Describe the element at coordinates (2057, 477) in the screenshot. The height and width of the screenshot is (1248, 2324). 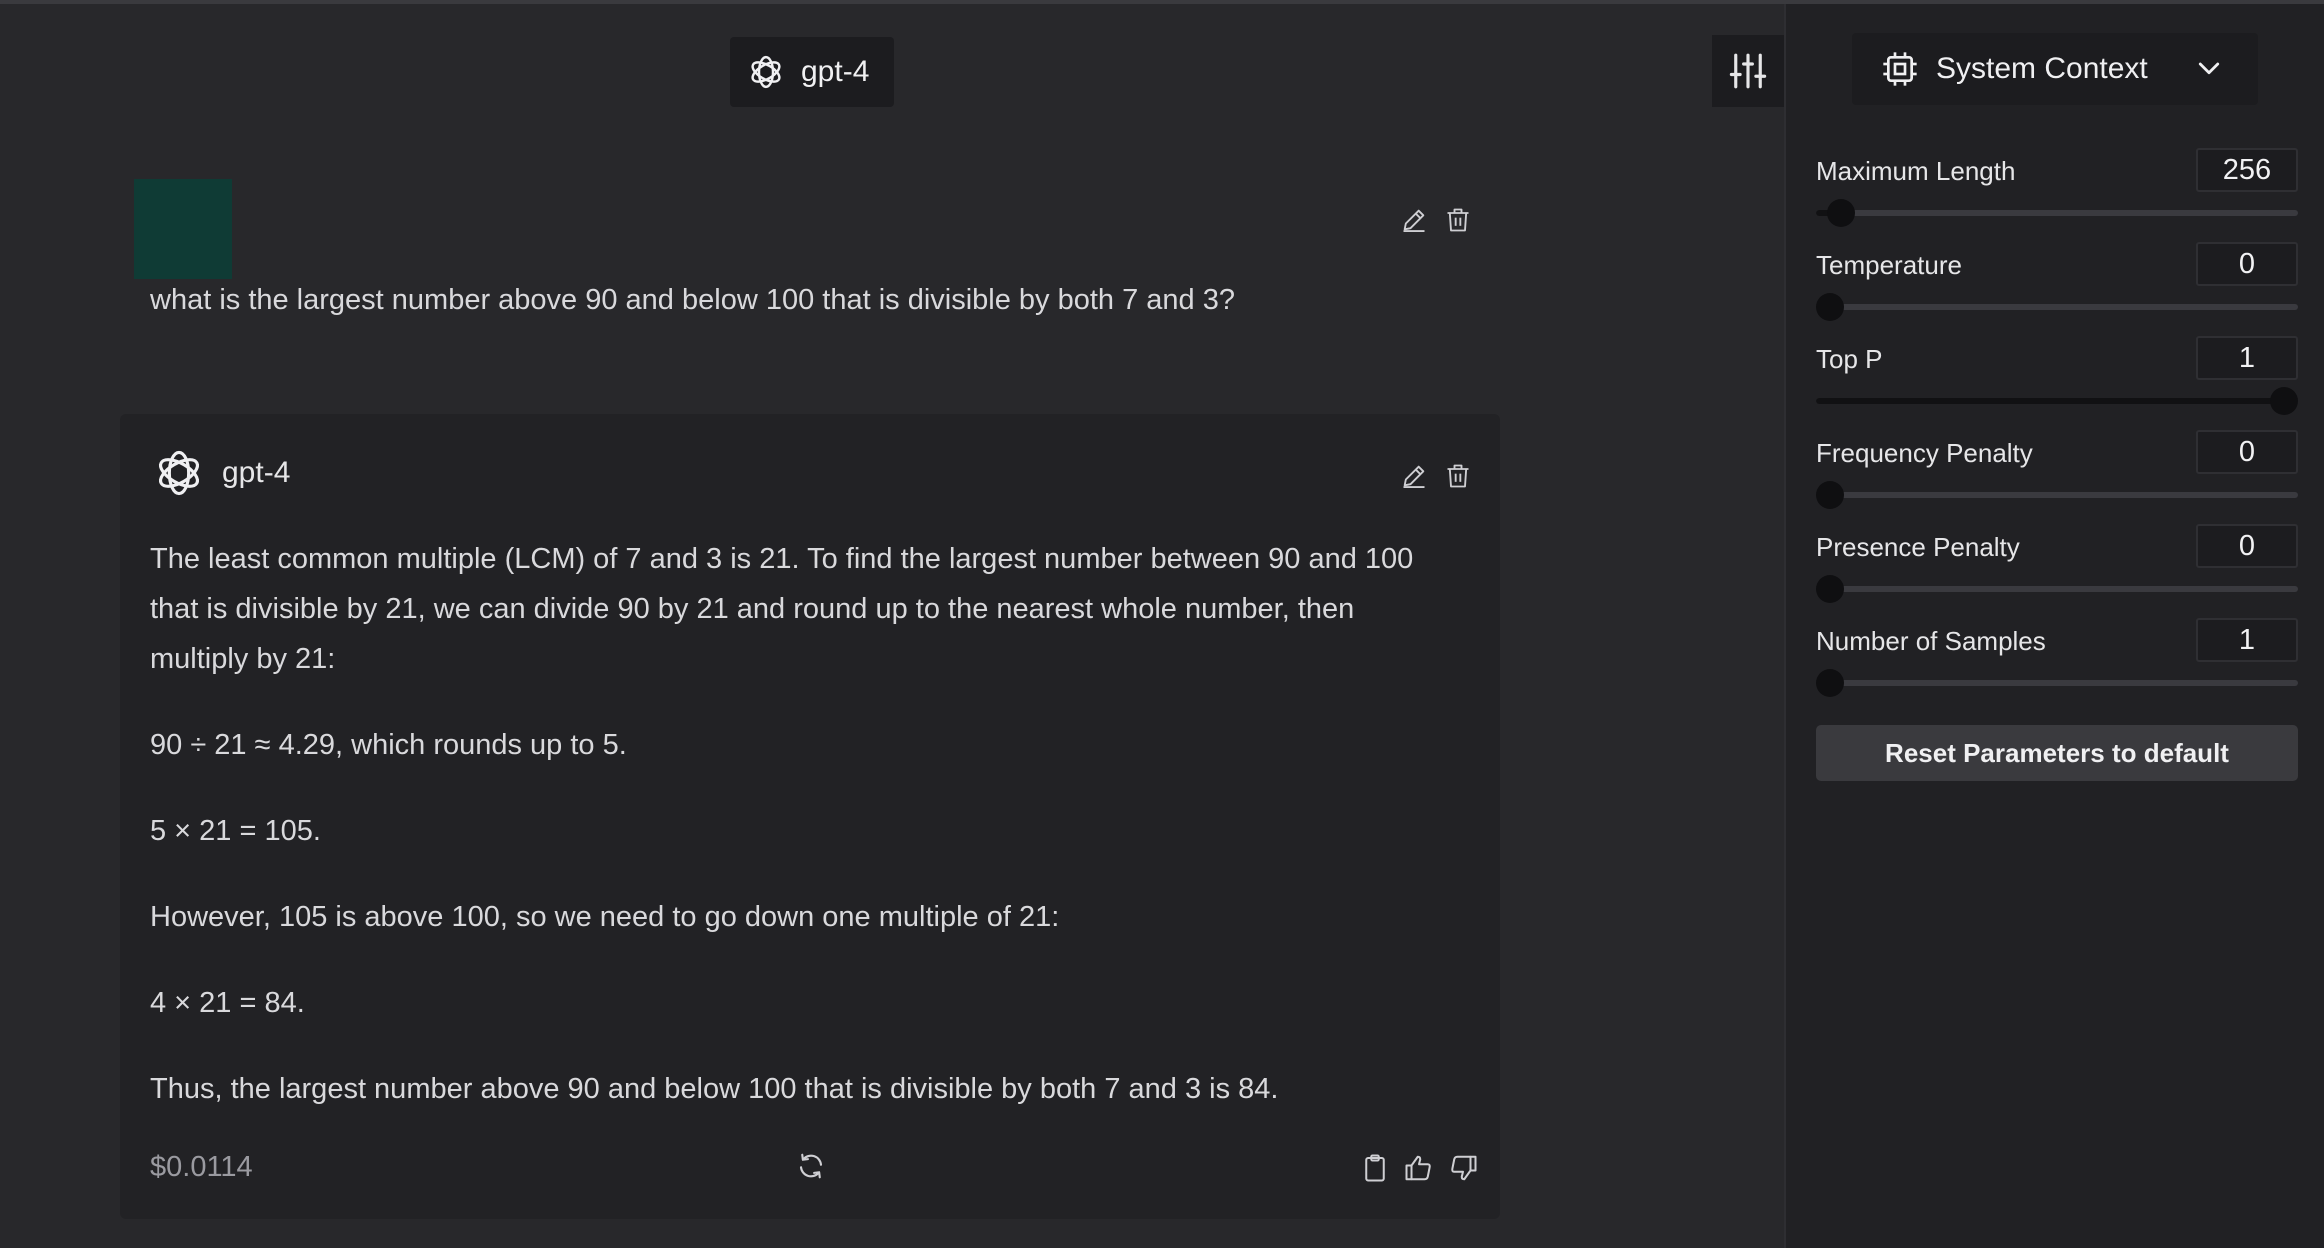
I see `param-frequency-penalty: Frequency Penalty 0` at that location.